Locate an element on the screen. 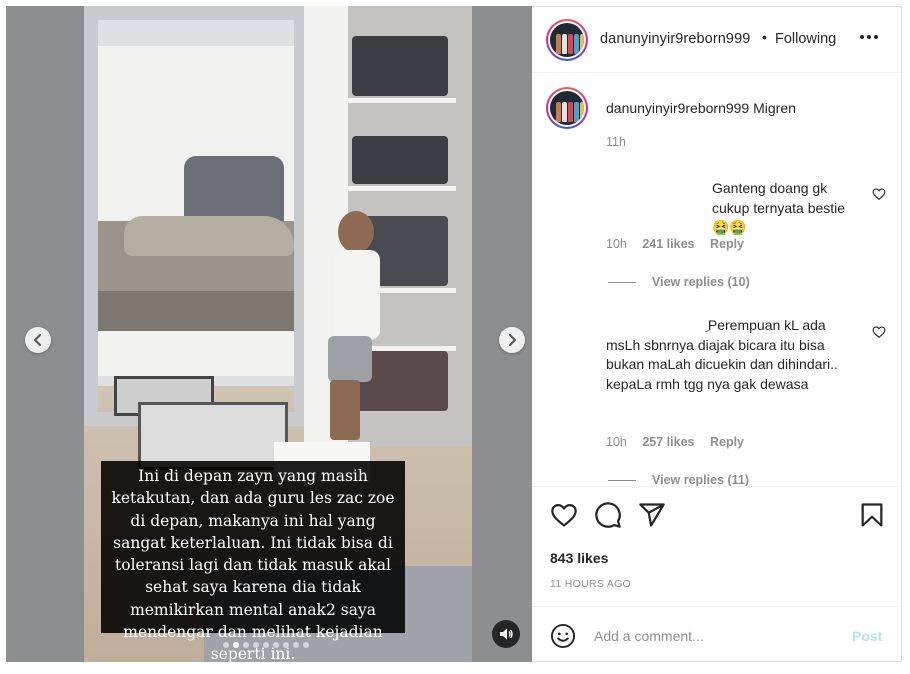 This screenshot has height=674, width=910. bookmark-icon is located at coordinates (872, 515).